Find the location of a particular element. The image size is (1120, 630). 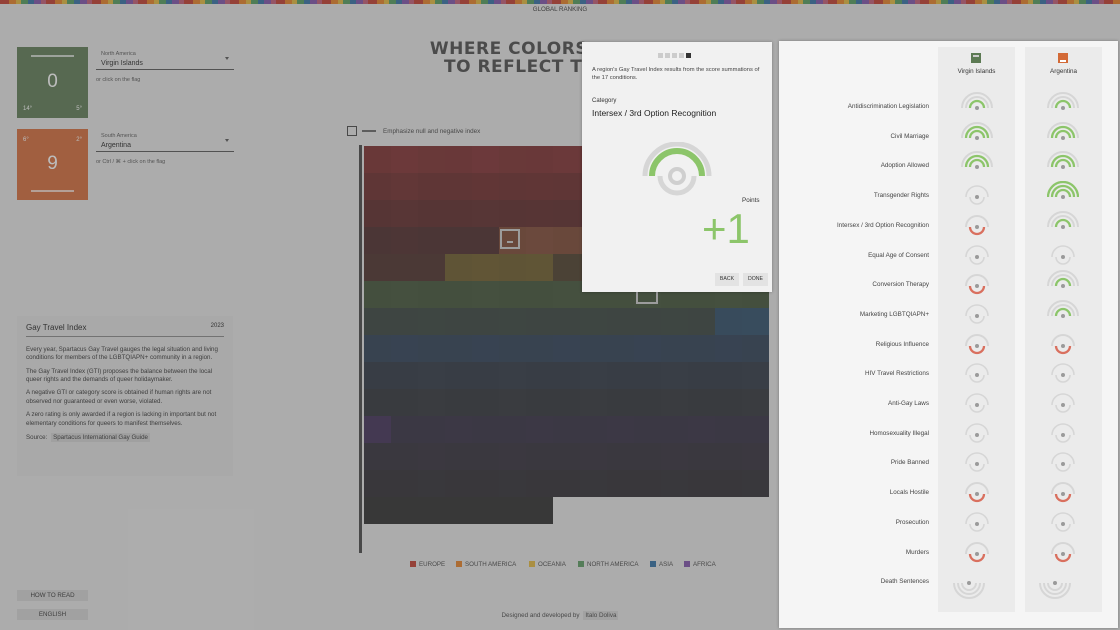

criterion-label: Antidiscrimination Legislation is located at coordinates (888, 106).